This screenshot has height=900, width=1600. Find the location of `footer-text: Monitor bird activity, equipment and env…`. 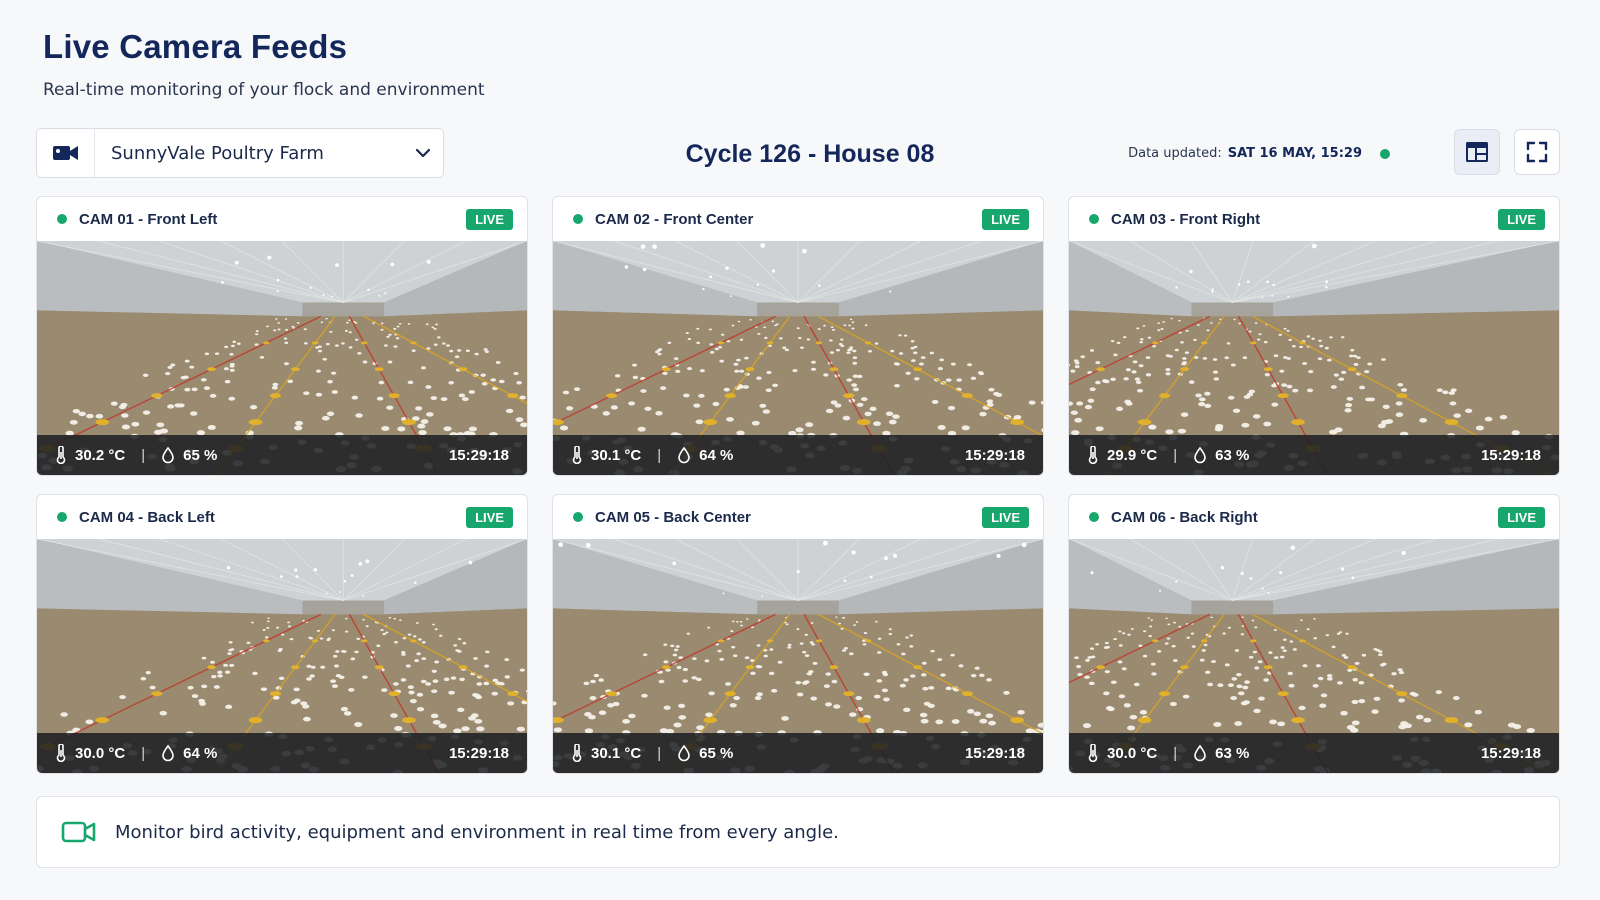

footer-text: Monitor bird activity, equipment and env… is located at coordinates (477, 832).